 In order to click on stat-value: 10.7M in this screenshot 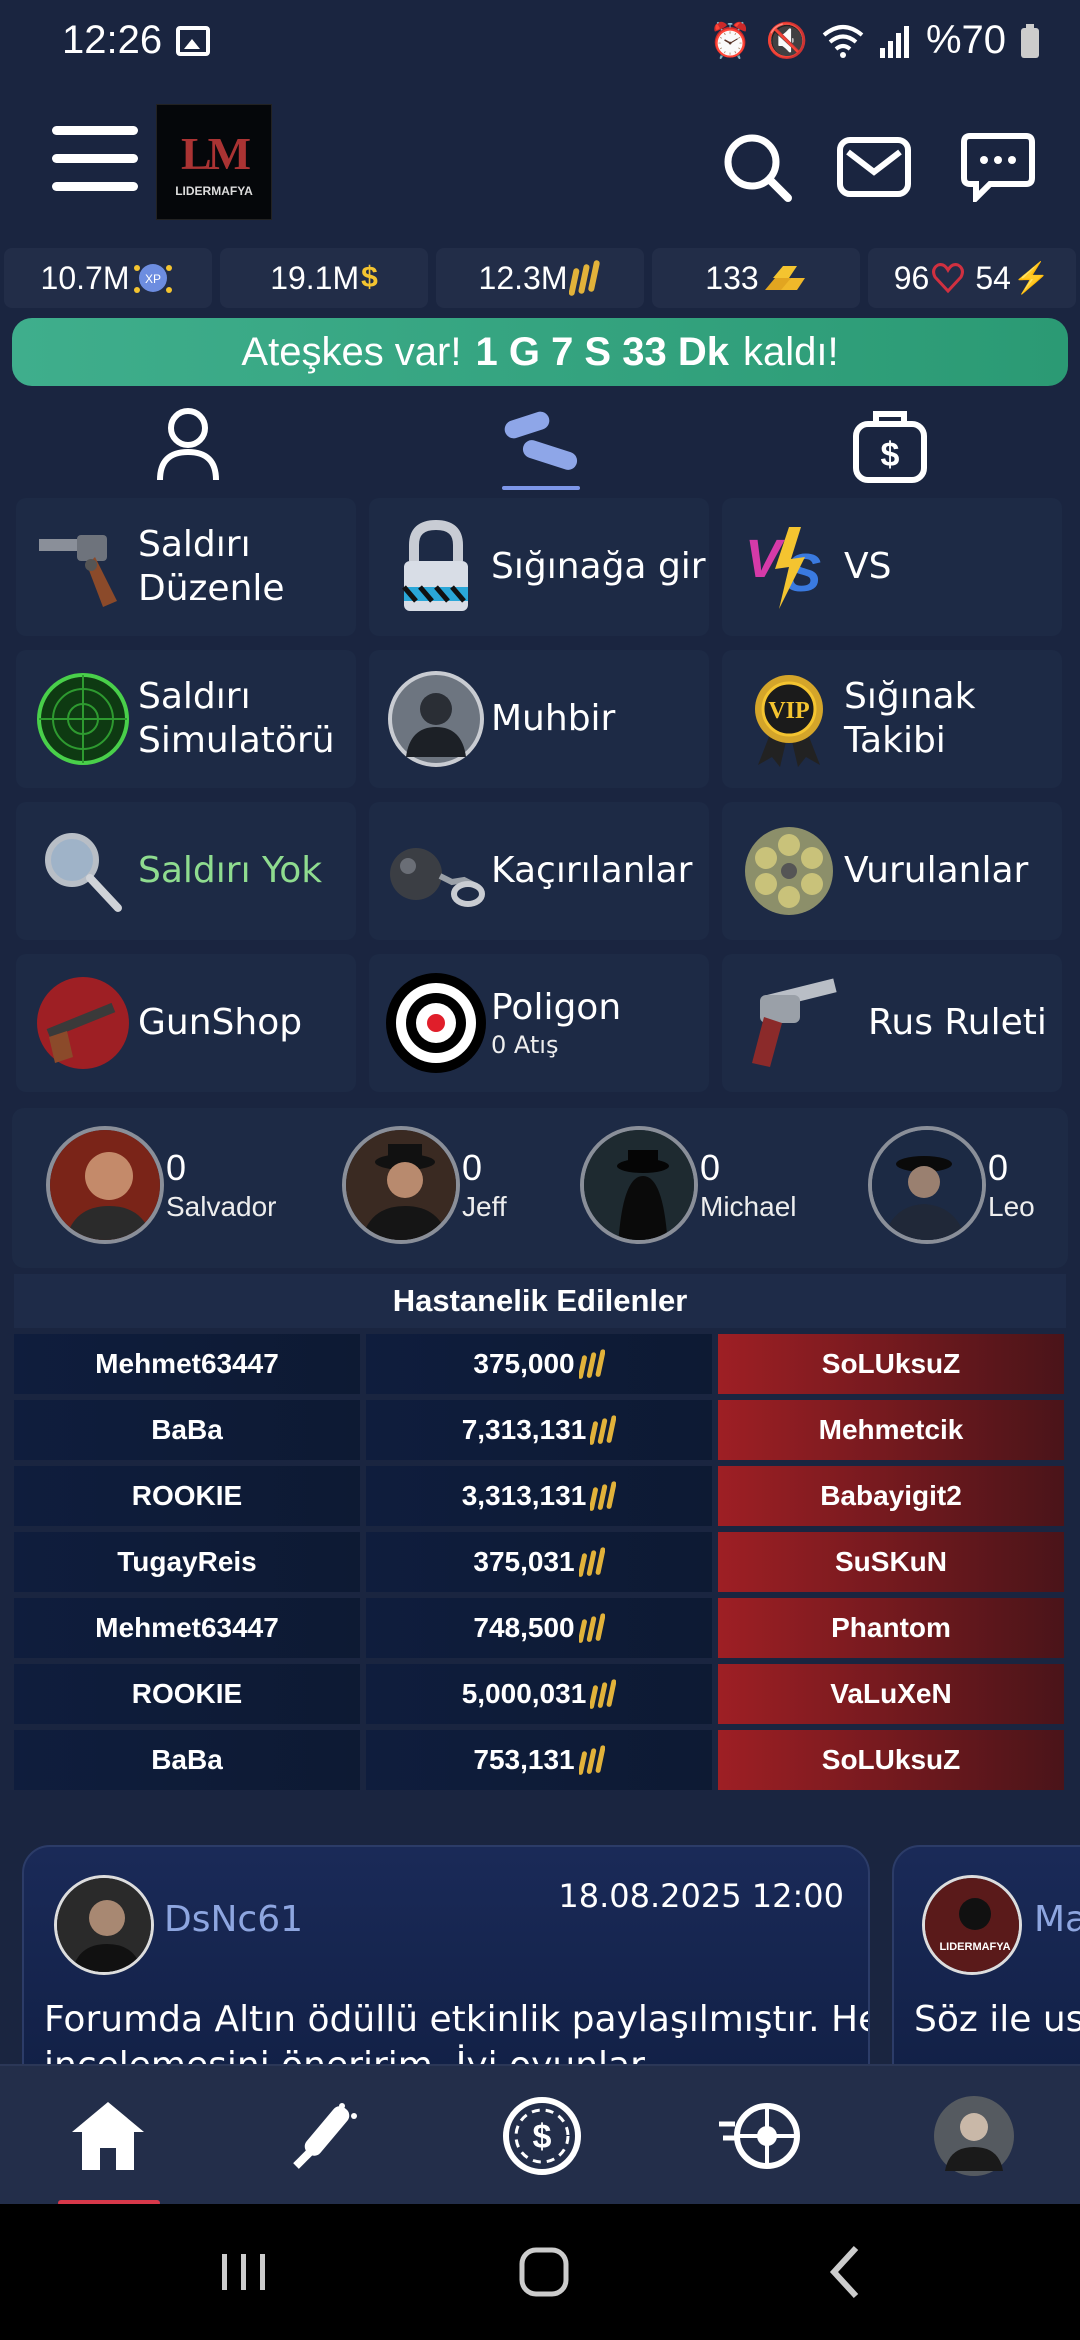, I will do `click(85, 277)`.